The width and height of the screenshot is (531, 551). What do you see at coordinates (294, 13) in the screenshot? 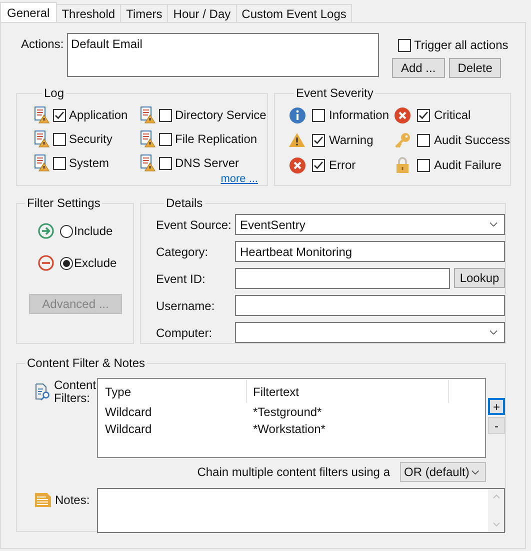
I see `tab: Custom Event Logs` at bounding box center [294, 13].